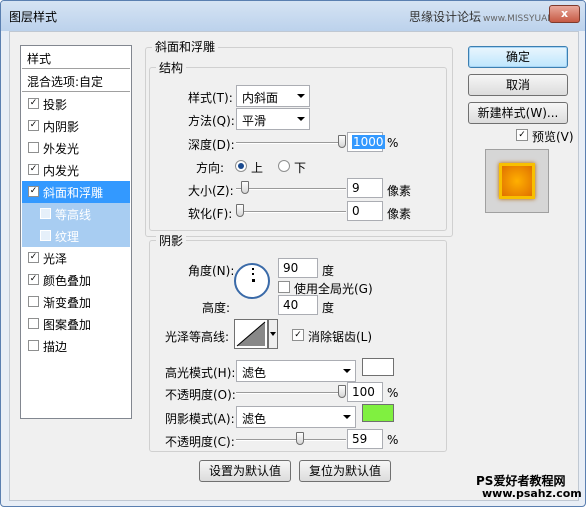 The width and height of the screenshot is (586, 507). Describe the element at coordinates (300, 168) in the screenshot. I see `direction-down-label: 下` at that location.